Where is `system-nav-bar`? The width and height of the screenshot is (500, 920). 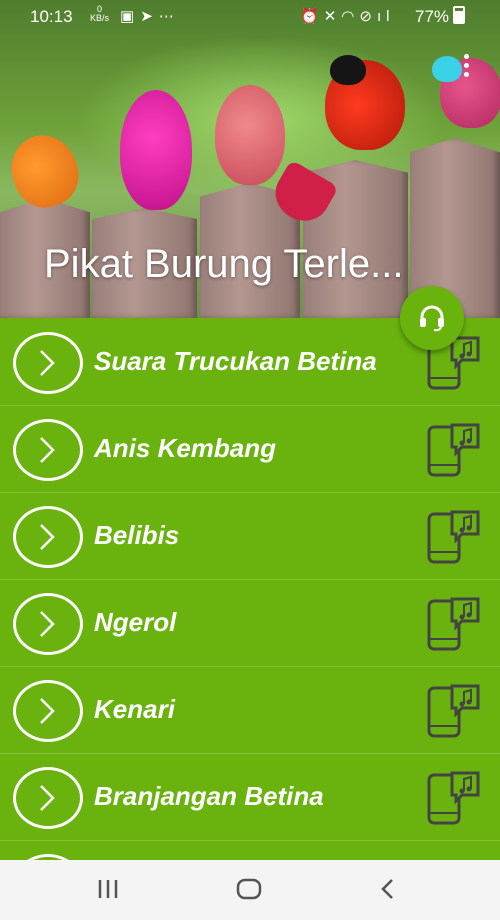
system-nav-bar is located at coordinates (250, 890).